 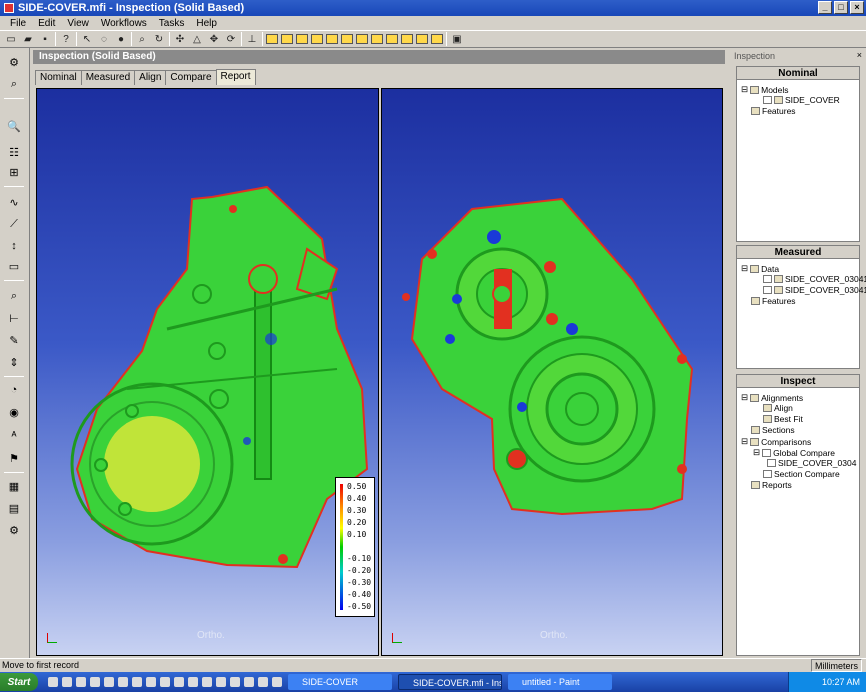 What do you see at coordinates (841, 682) in the screenshot?
I see `clock: 10:27 AM` at bounding box center [841, 682].